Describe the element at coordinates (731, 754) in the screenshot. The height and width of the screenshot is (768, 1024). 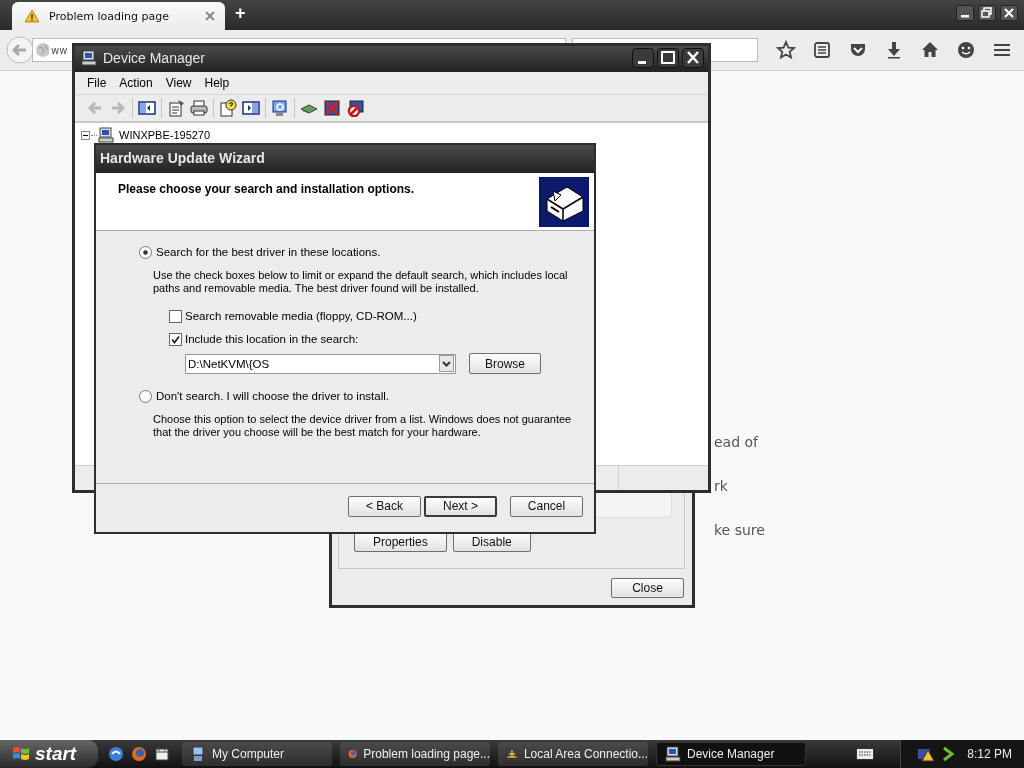
I see `taskbar-button: Device Manager` at that location.